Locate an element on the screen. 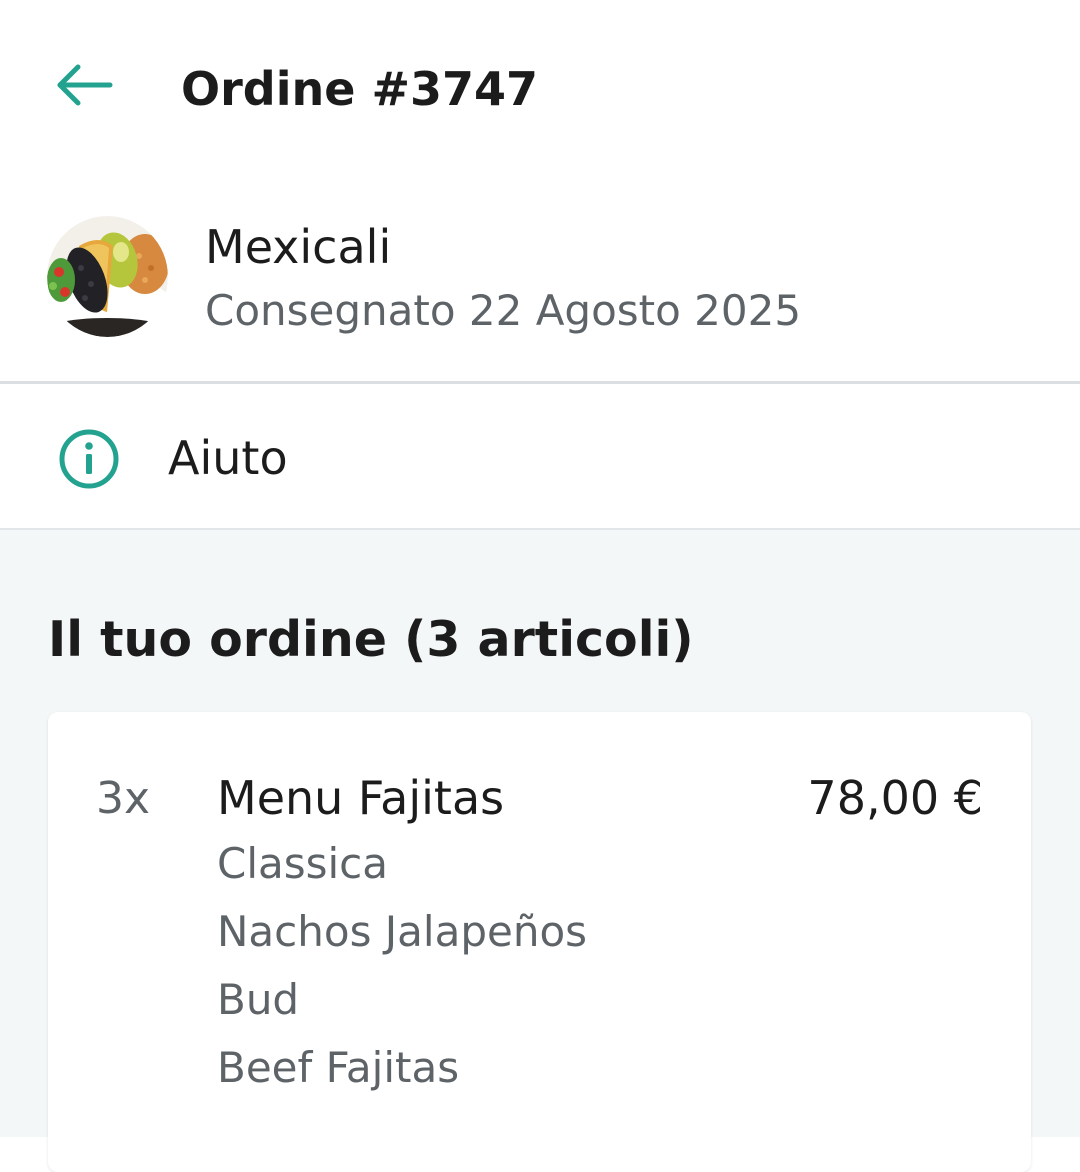  order-heading: Il tuo ordine (3 articoli) is located at coordinates (371, 639).